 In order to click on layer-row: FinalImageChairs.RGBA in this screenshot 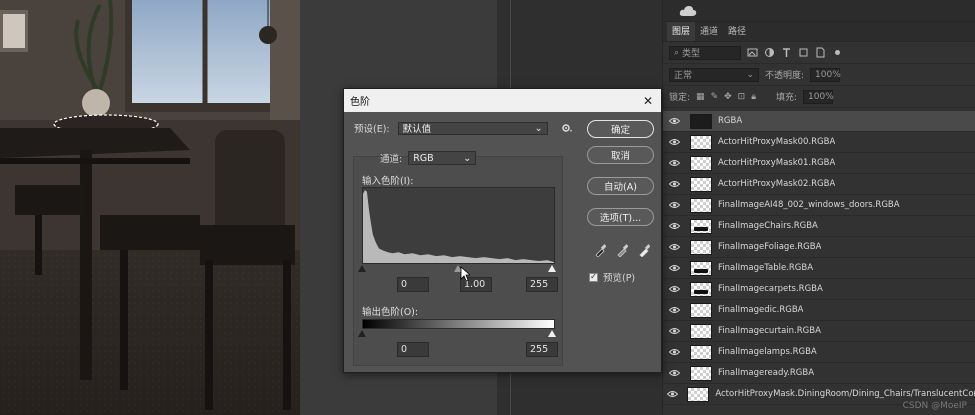, I will do `click(819, 226)`.